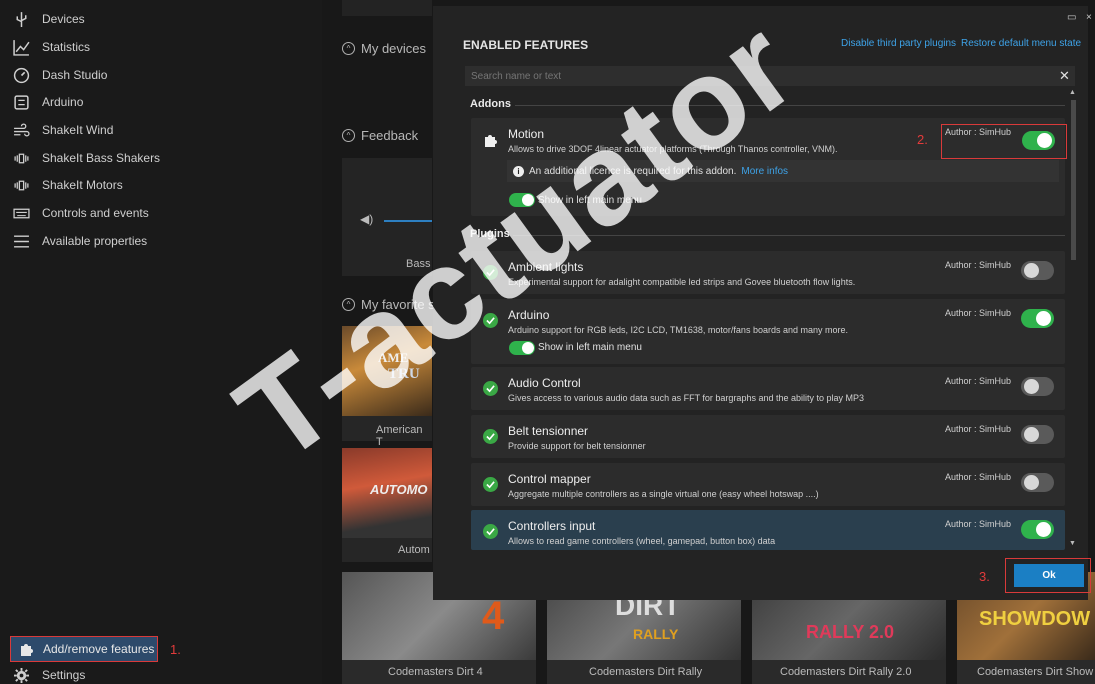 This screenshot has height=684, width=1095. I want to click on info-icon: i, so click(518, 171).